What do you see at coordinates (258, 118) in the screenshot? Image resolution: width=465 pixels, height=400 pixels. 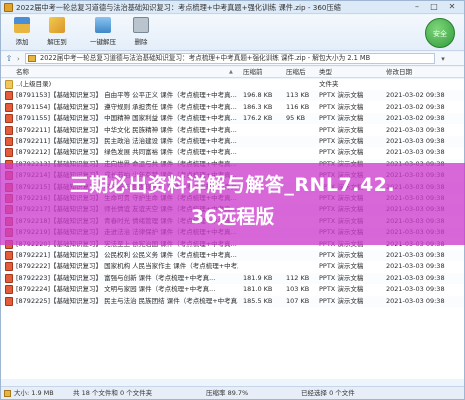 I see `original-size: 176.2 KB` at bounding box center [258, 118].